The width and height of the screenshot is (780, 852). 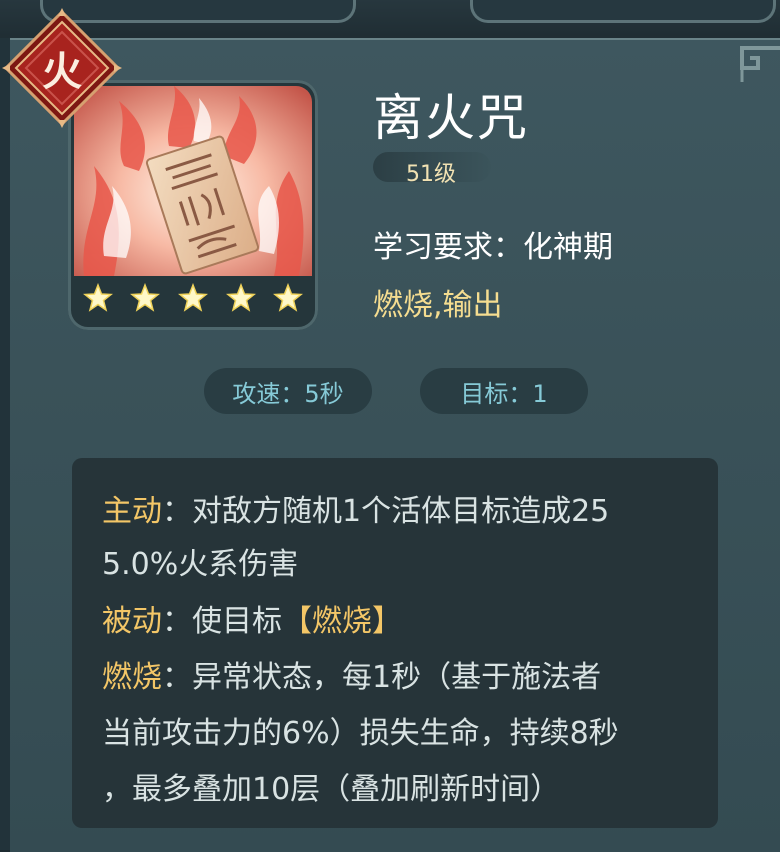 I want to click on passive-status-link: 【燃烧】, so click(x=342, y=621).